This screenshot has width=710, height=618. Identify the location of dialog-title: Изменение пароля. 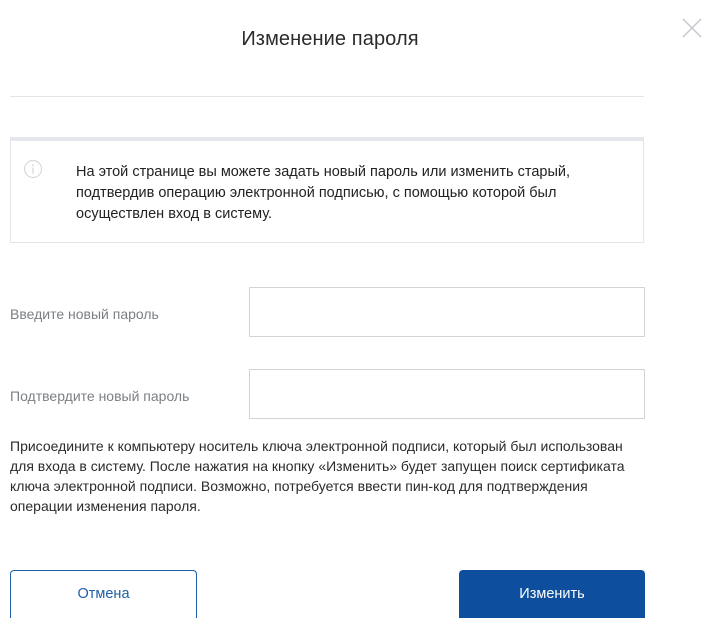
(330, 39).